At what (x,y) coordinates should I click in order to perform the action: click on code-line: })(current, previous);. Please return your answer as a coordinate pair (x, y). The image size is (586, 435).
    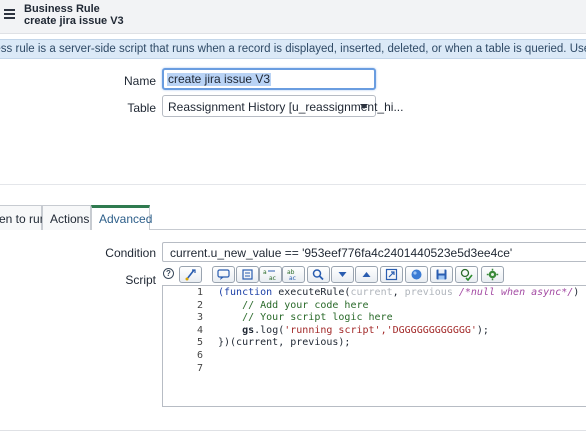
    Looking at the image, I should click on (284, 342).